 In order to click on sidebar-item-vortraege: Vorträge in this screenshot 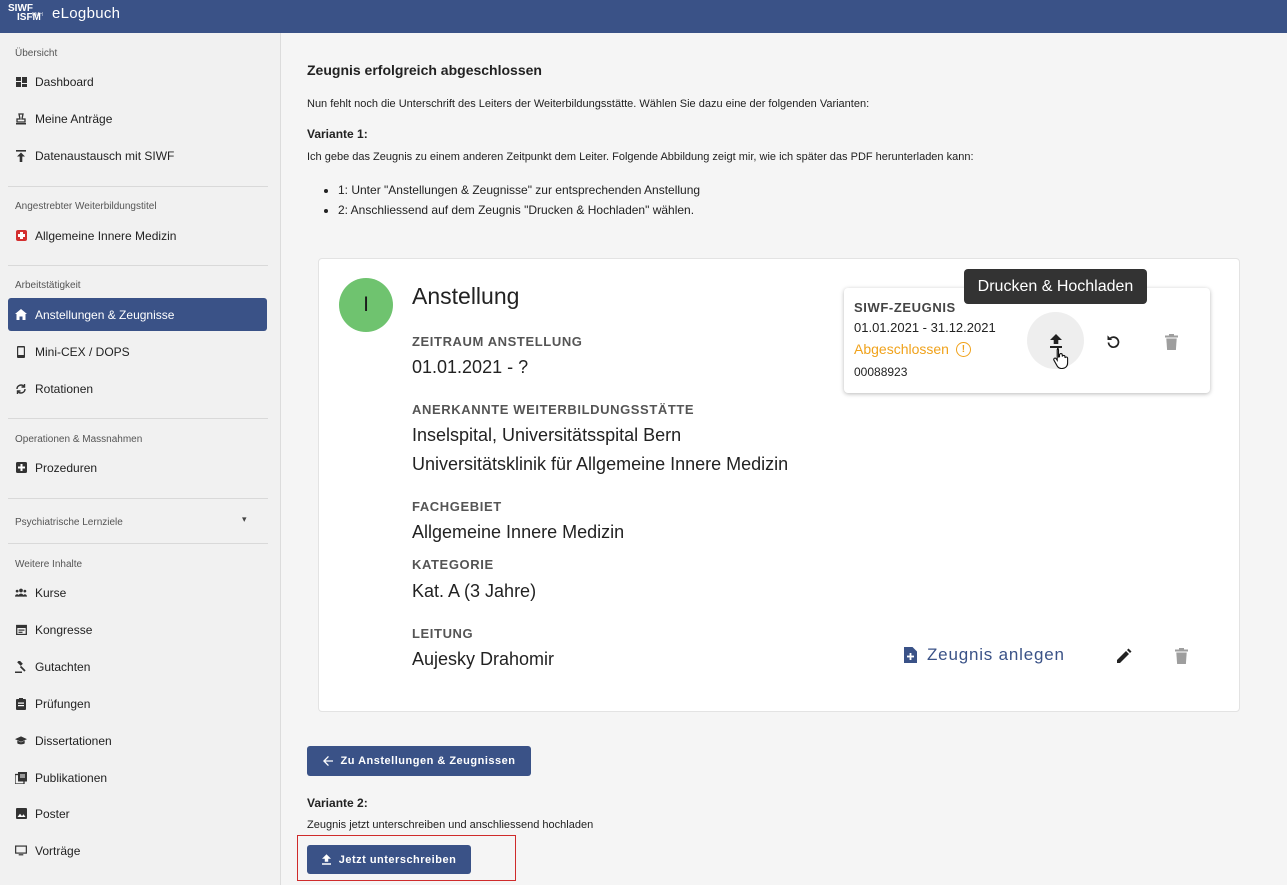, I will do `click(137, 850)`.